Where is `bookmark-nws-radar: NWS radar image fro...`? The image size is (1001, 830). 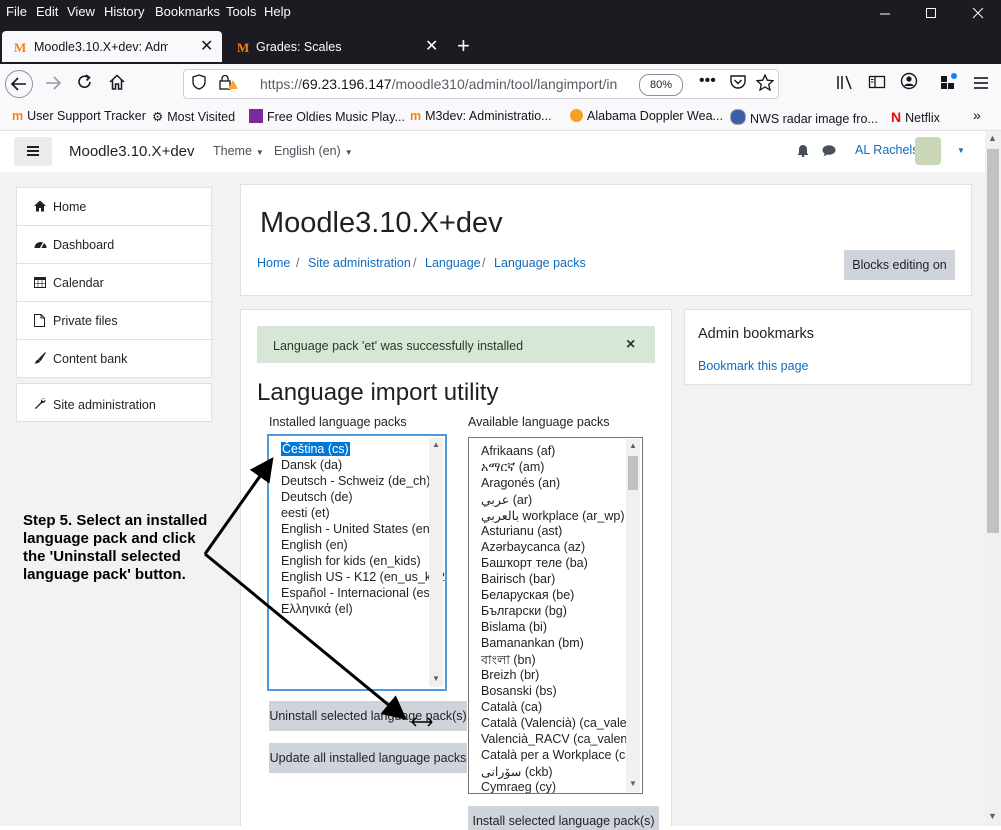 bookmark-nws-radar: NWS radar image fro... is located at coordinates (804, 117).